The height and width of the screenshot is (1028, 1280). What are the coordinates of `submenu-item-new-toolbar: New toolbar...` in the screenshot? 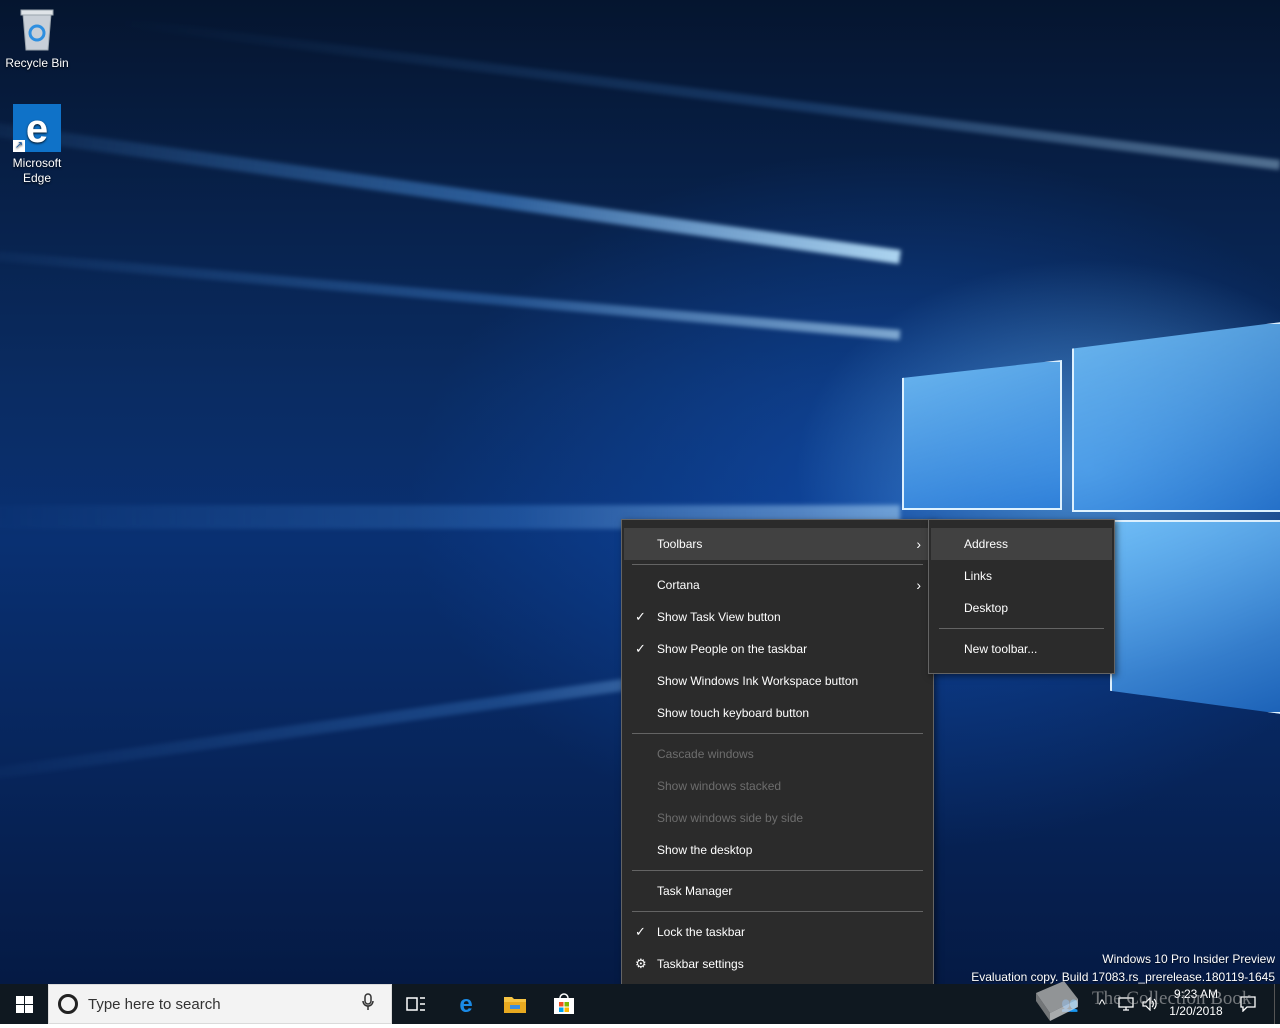 It's located at (1021, 649).